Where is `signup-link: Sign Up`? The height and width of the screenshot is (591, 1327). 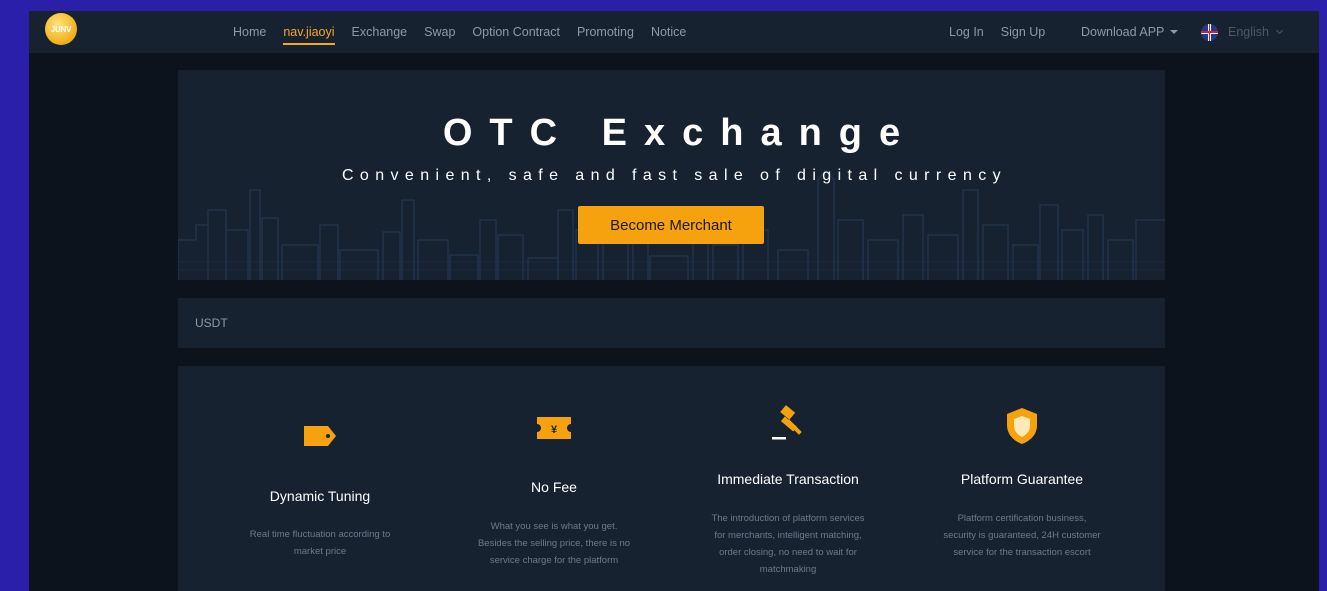 signup-link: Sign Up is located at coordinates (1023, 32).